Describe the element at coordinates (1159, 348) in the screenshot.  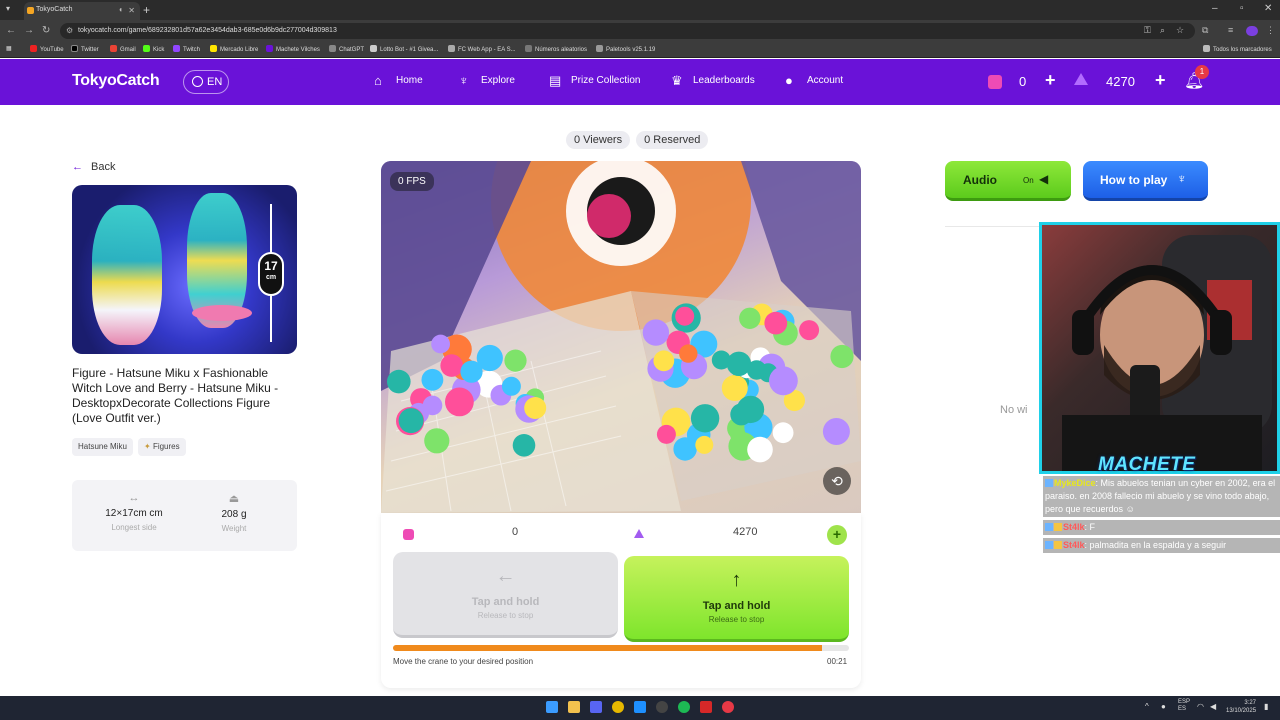
I see `webcam-overlay` at that location.